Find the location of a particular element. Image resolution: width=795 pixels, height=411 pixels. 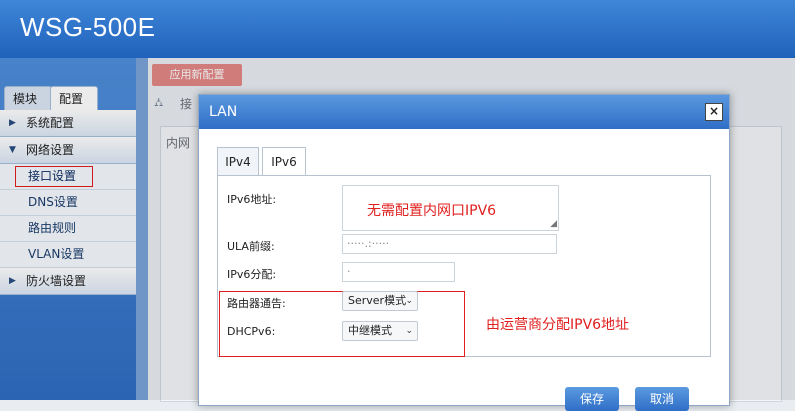

save-button: 保存 is located at coordinates (592, 399).